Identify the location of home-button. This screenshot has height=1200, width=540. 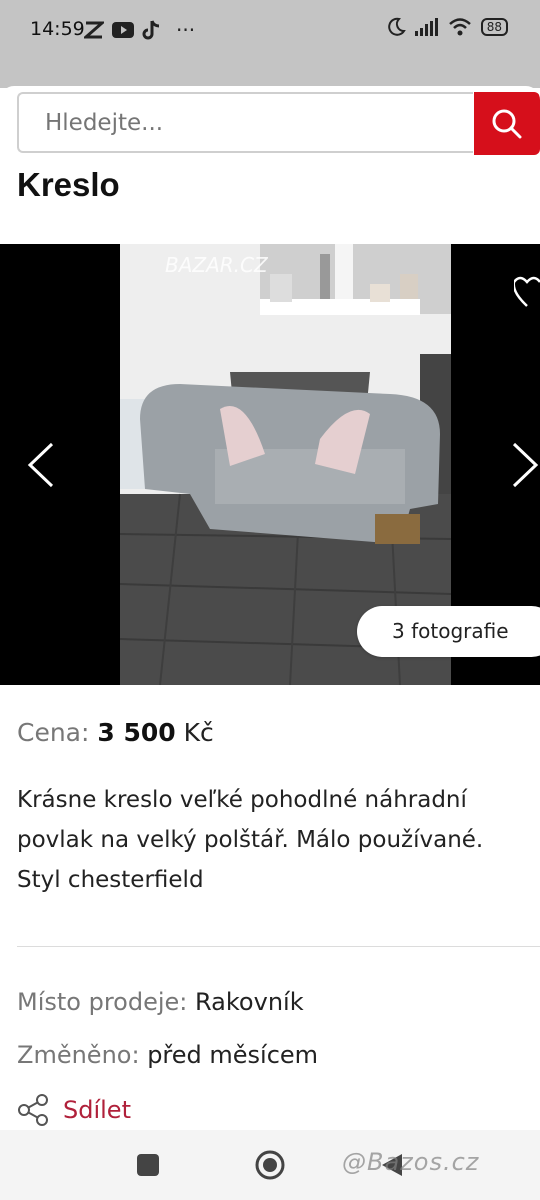
(270, 1165).